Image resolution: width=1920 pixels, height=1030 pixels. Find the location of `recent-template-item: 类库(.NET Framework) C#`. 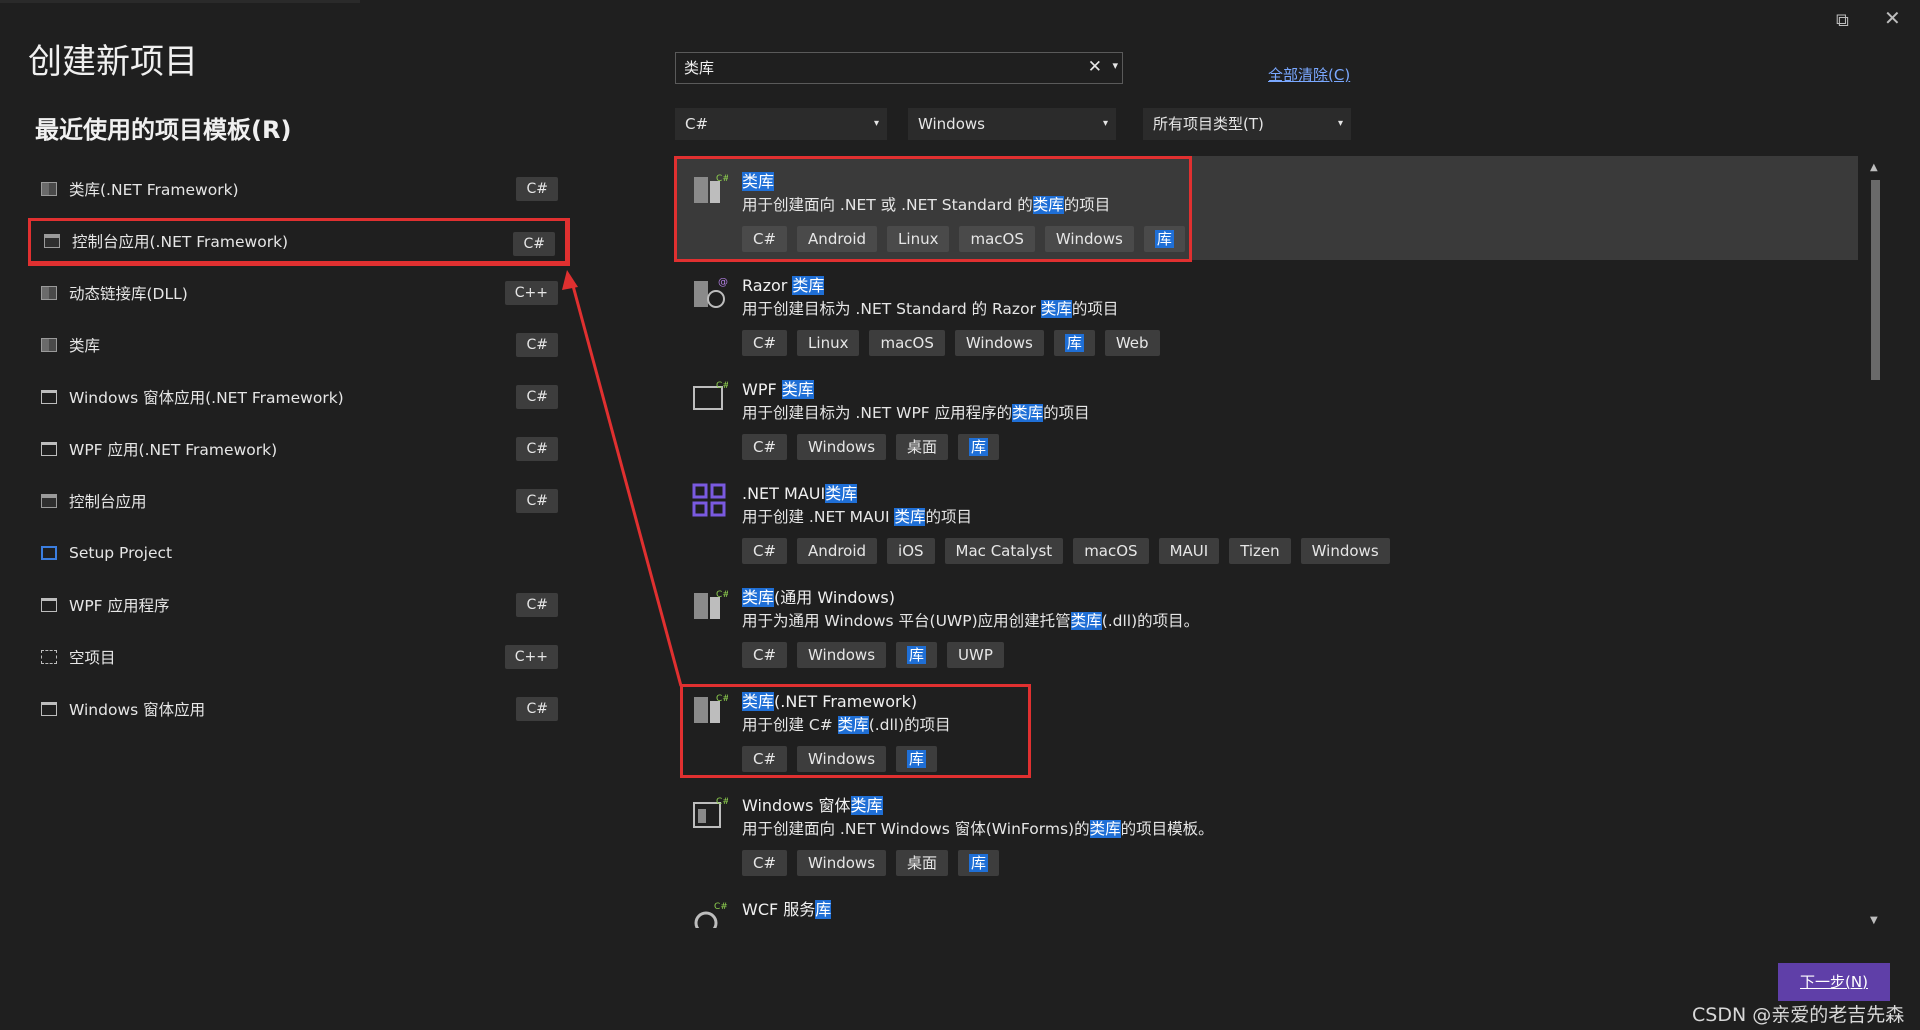

recent-template-item: 类库(.NET Framework) C# is located at coordinates (298, 189).